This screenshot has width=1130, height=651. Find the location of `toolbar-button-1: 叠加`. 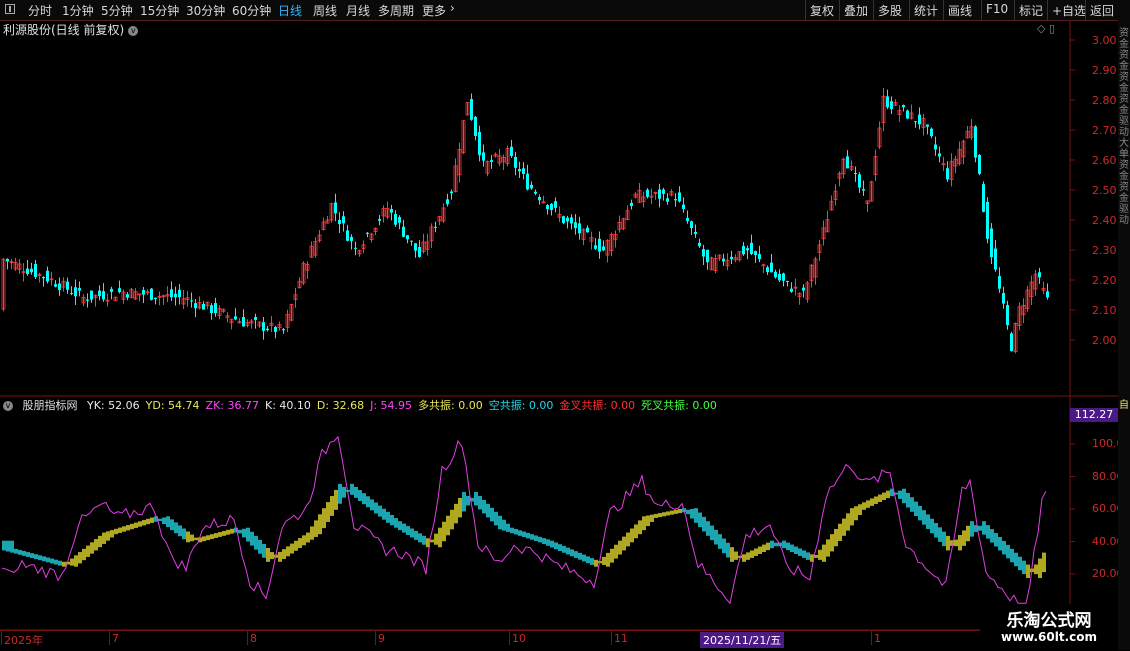

toolbar-button-1: 叠加 is located at coordinates (856, 10).